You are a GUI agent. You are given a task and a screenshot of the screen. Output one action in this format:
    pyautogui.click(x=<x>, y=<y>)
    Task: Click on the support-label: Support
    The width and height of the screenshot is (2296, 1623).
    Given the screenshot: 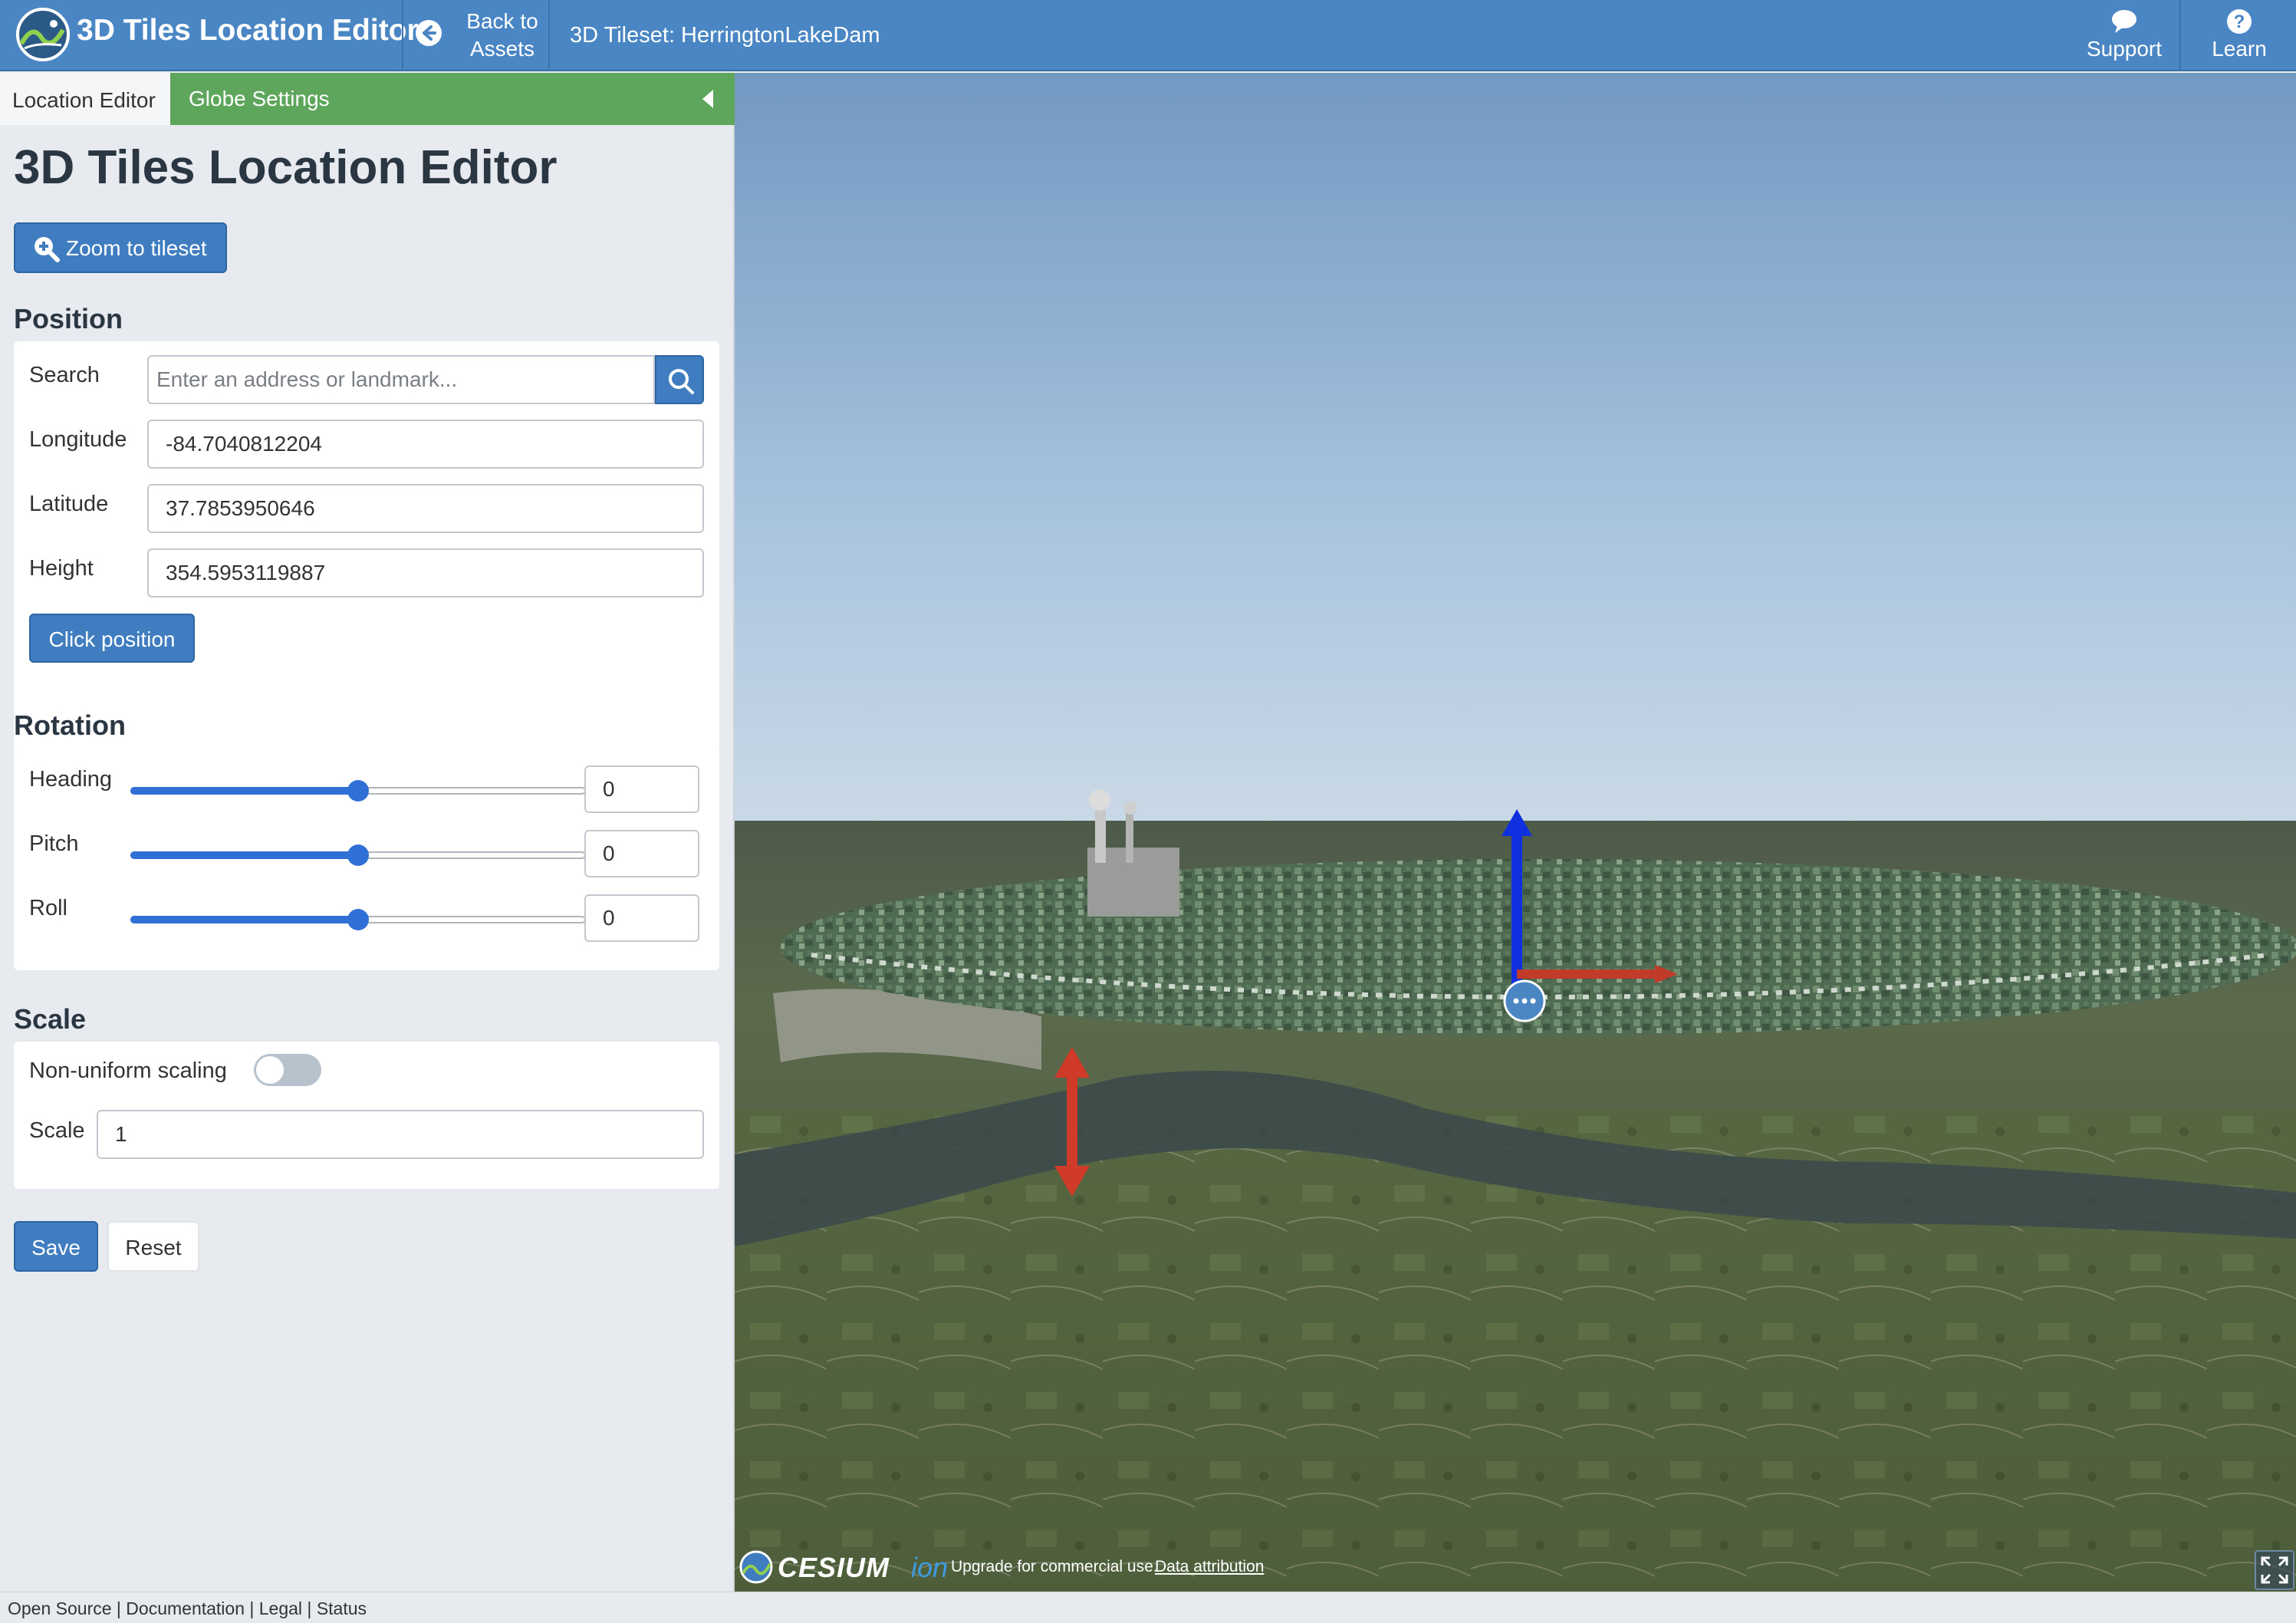 What is the action you would take?
    pyautogui.click(x=2124, y=49)
    